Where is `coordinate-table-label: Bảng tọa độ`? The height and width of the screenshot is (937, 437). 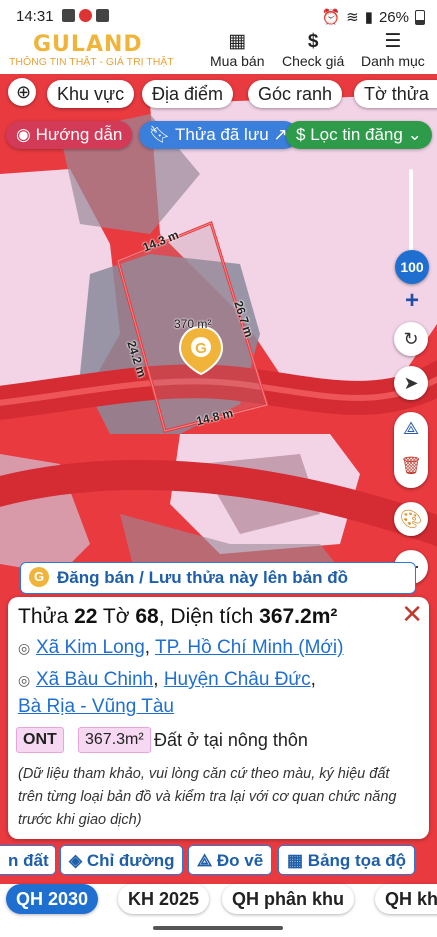
coordinate-table-label: Bảng tọa độ is located at coordinates (357, 860).